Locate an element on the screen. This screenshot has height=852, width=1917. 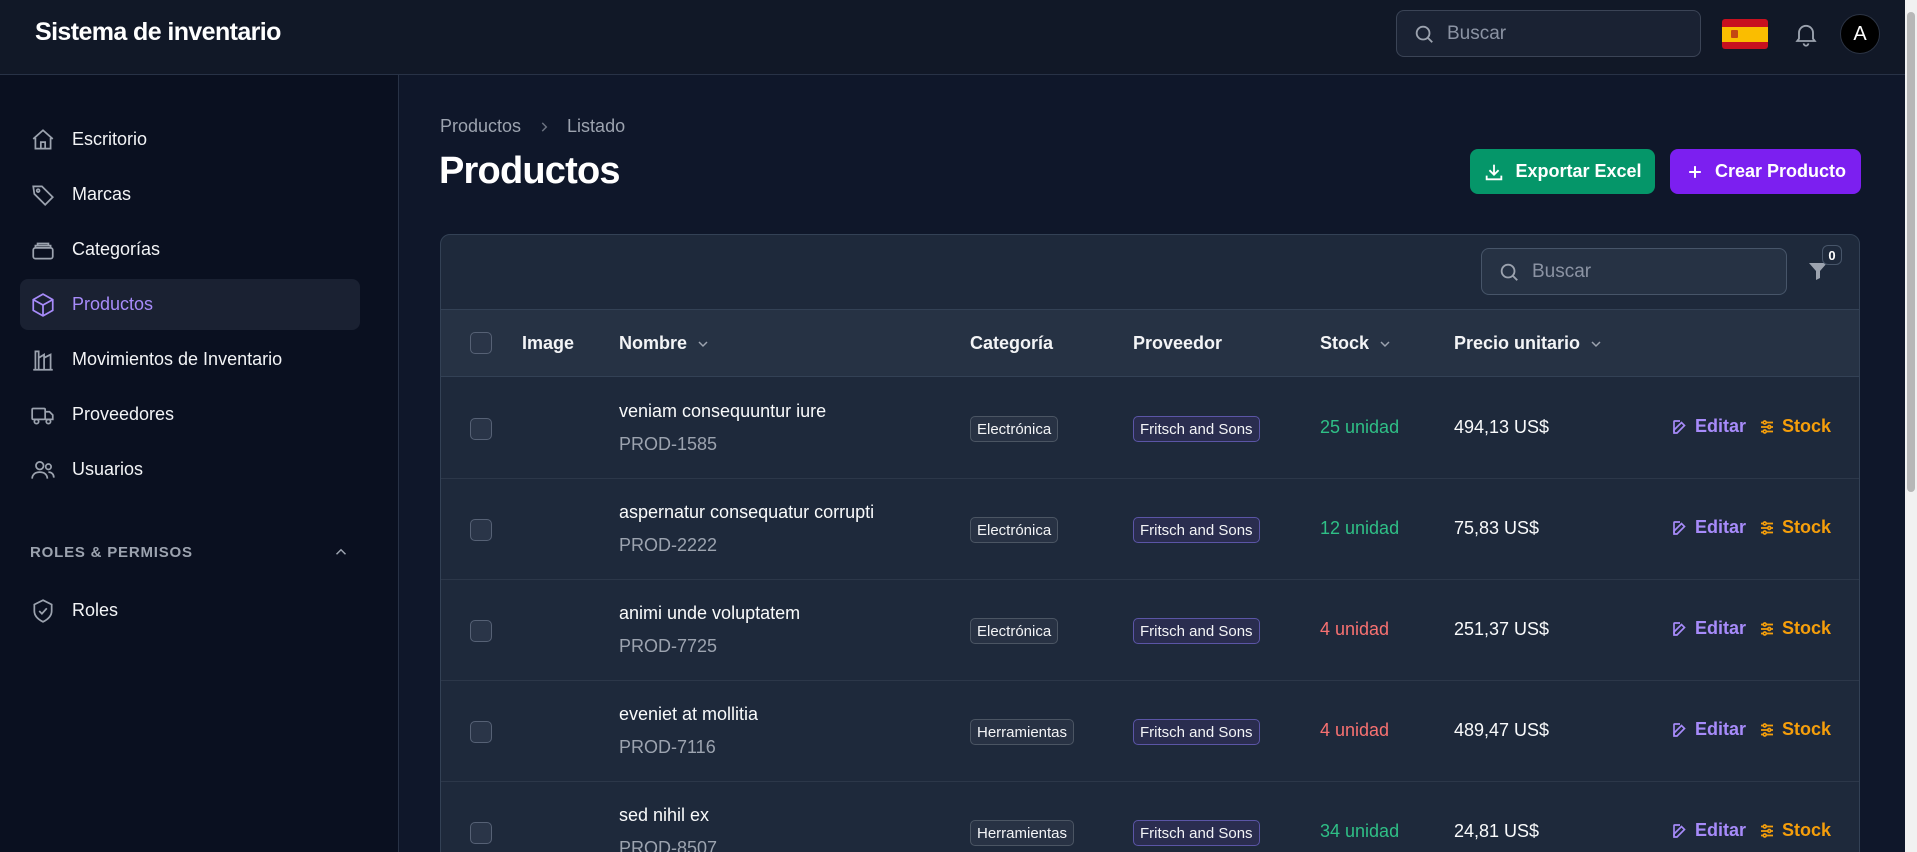
filter-count-badge: 0 is located at coordinates (1832, 255).